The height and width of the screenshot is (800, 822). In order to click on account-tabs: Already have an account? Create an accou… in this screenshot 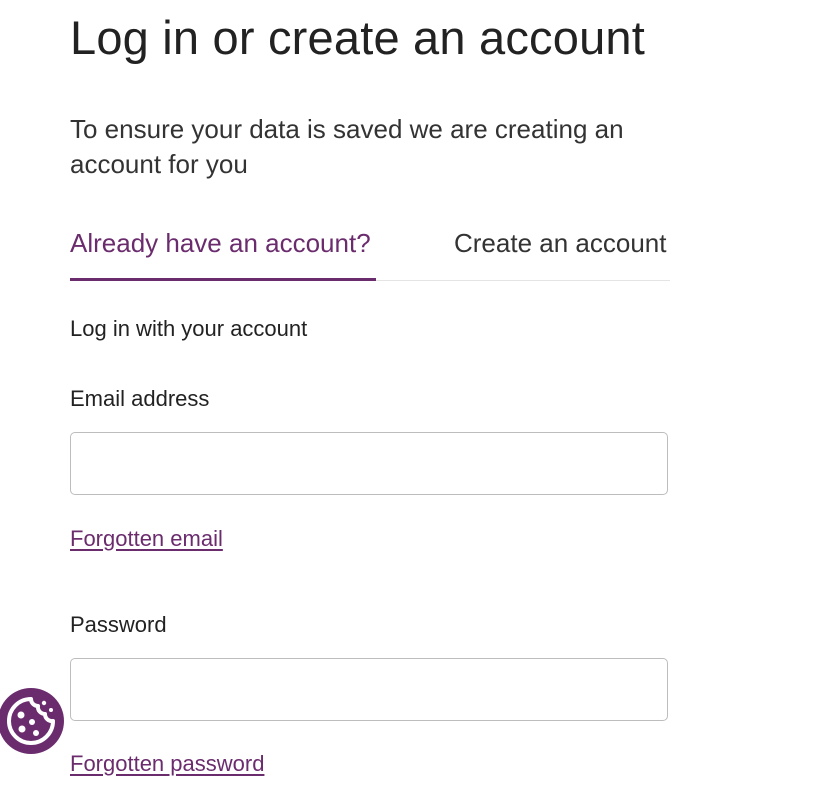, I will do `click(370, 251)`.